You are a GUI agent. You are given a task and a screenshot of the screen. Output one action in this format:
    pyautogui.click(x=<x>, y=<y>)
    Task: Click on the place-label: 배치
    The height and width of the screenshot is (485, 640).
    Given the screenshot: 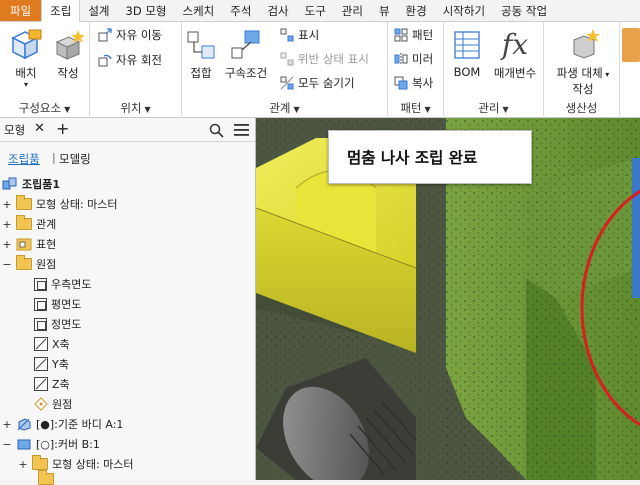 What is the action you would take?
    pyautogui.click(x=26, y=73)
    